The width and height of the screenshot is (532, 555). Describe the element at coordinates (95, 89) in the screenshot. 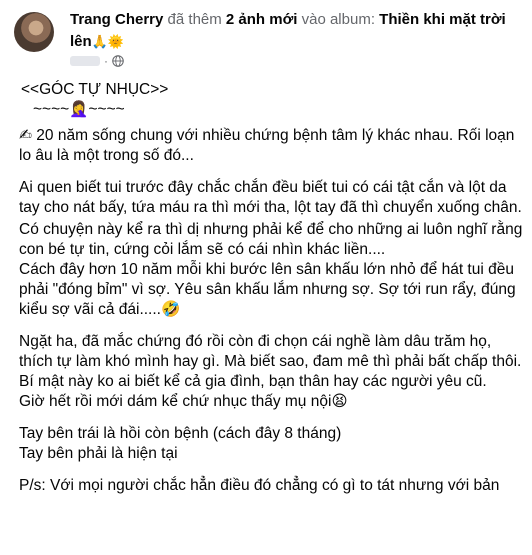

I see `post-title: <<GÓC TỰ NHỤC>>` at that location.